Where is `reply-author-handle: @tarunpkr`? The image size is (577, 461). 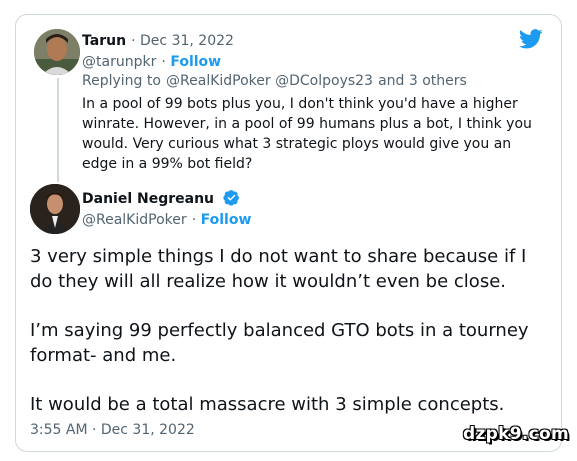 reply-author-handle: @tarunpkr is located at coordinates (119, 62).